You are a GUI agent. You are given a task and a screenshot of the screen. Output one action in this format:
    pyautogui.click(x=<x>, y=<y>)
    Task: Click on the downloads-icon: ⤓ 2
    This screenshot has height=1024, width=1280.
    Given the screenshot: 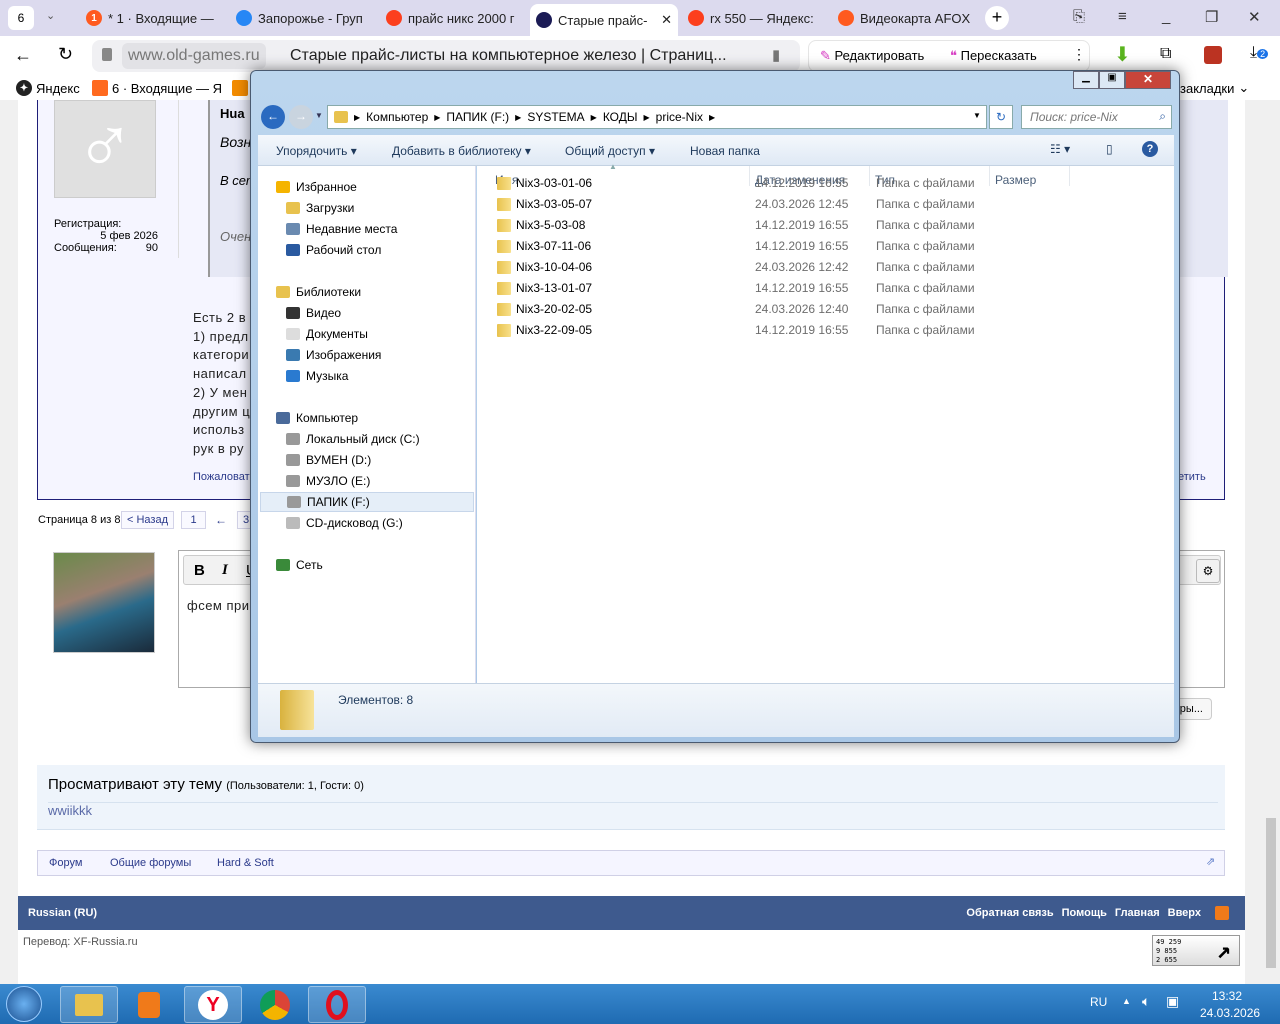 What is the action you would take?
    pyautogui.click(x=1259, y=53)
    